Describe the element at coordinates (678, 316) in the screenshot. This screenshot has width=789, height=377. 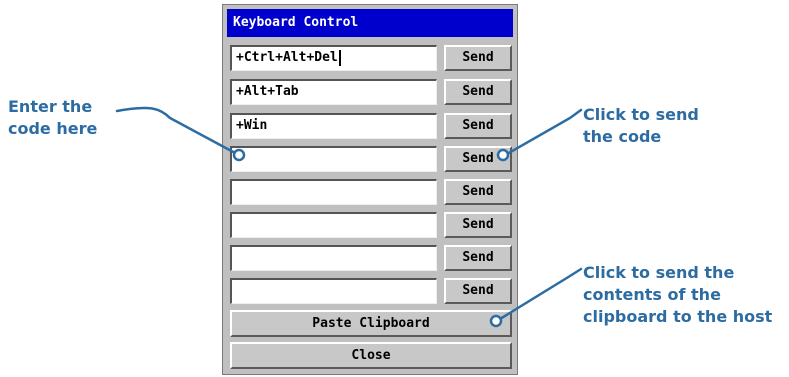
I see `callout-line: clipboard to the host` at that location.